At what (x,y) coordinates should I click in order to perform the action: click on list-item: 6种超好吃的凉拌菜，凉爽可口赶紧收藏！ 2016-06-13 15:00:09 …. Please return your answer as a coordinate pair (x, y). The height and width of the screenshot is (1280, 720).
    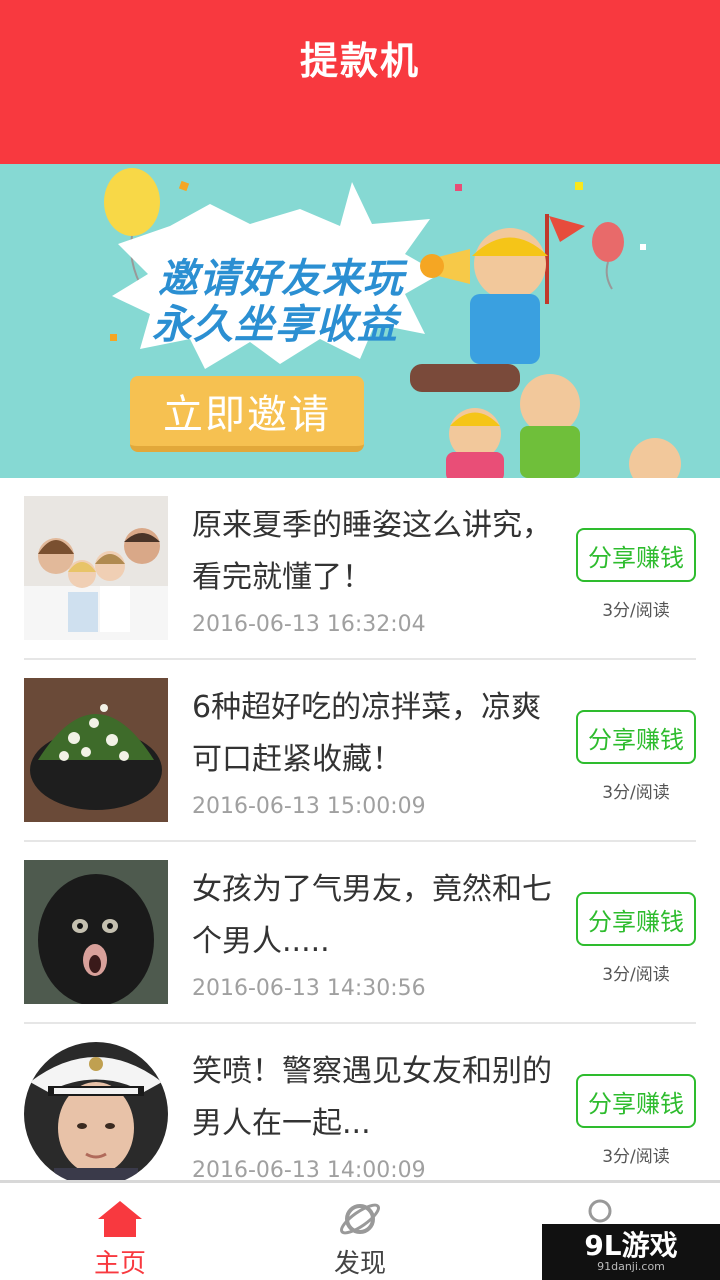
    Looking at the image, I should click on (360, 751).